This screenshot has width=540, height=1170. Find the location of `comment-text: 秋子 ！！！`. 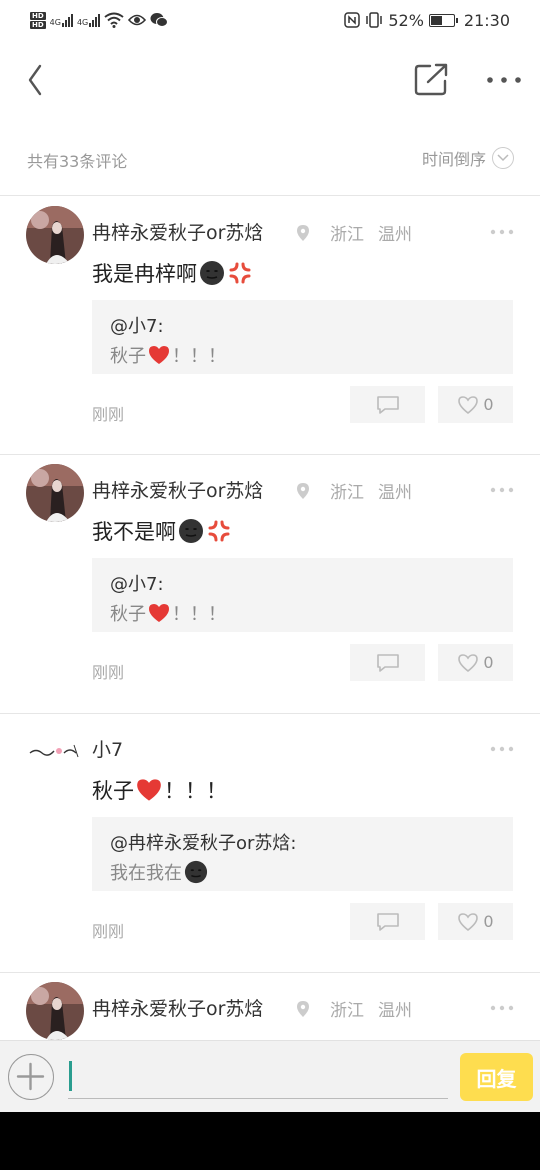

comment-text: 秋子 ！！！ is located at coordinates (159, 790).